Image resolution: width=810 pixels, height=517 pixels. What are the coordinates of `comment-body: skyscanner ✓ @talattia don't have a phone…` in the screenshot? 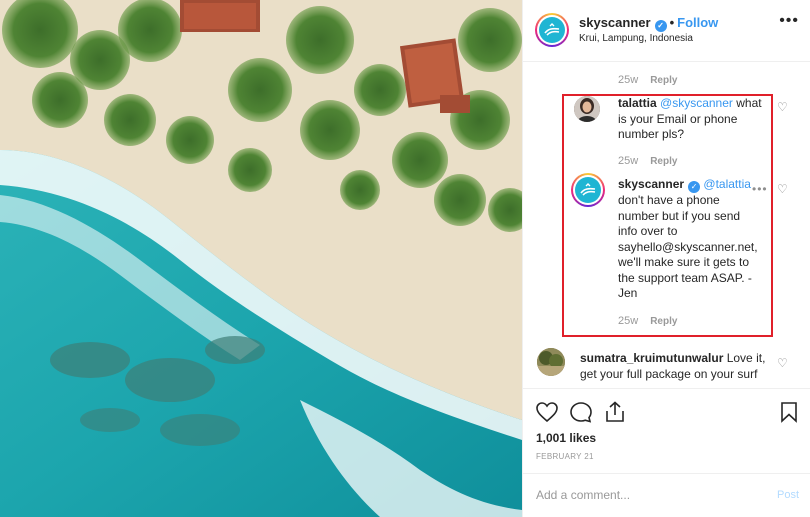 It's located at (693, 239).